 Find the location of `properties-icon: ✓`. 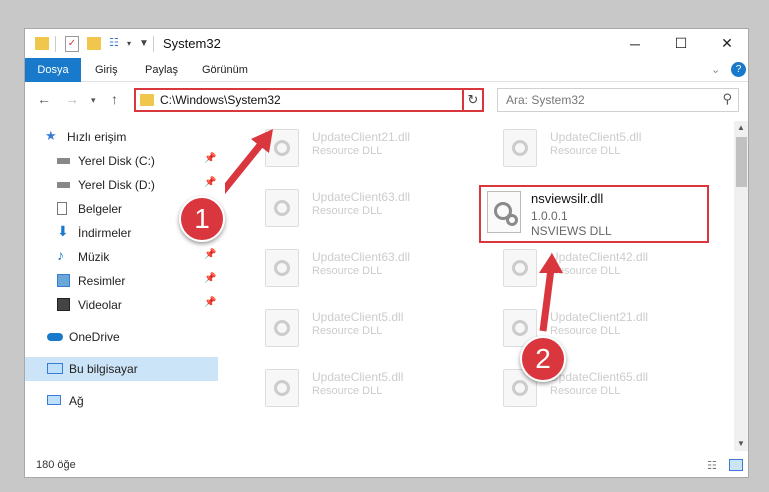

properties-icon: ✓ is located at coordinates (72, 44).